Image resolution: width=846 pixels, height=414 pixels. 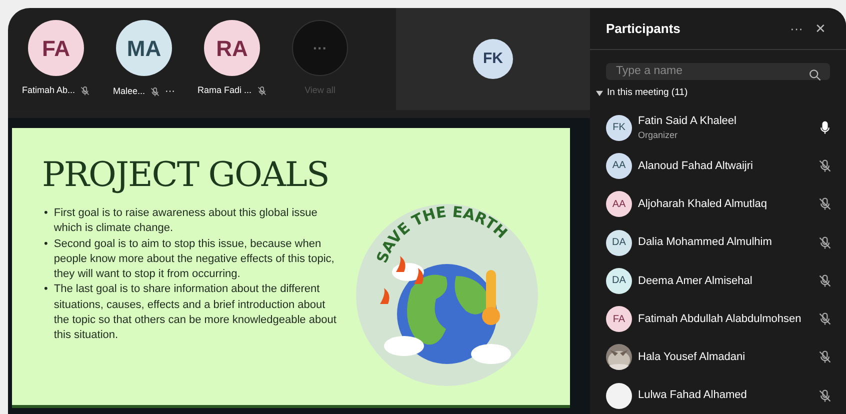 I want to click on participant-row: Lulwa Fahad Alhamed, so click(x=718, y=395).